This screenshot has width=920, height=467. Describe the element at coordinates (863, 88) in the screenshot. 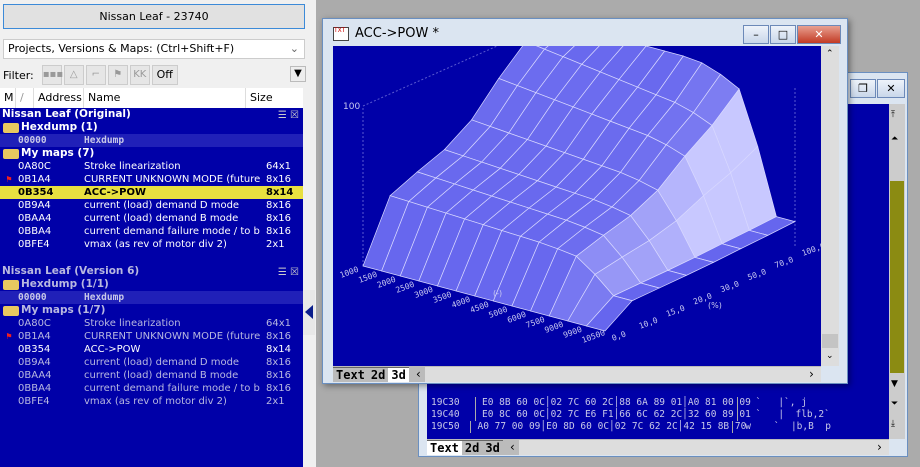

I see `restore-button: ❐` at that location.